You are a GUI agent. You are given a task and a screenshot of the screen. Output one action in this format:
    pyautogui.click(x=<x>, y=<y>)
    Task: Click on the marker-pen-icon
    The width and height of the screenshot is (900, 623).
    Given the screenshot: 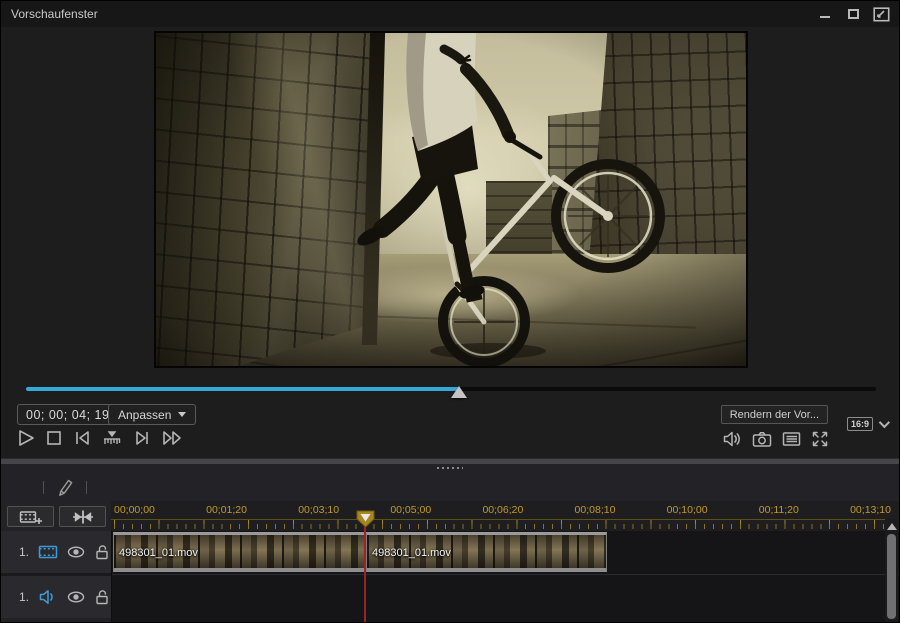 What is the action you would take?
    pyautogui.click(x=66, y=487)
    